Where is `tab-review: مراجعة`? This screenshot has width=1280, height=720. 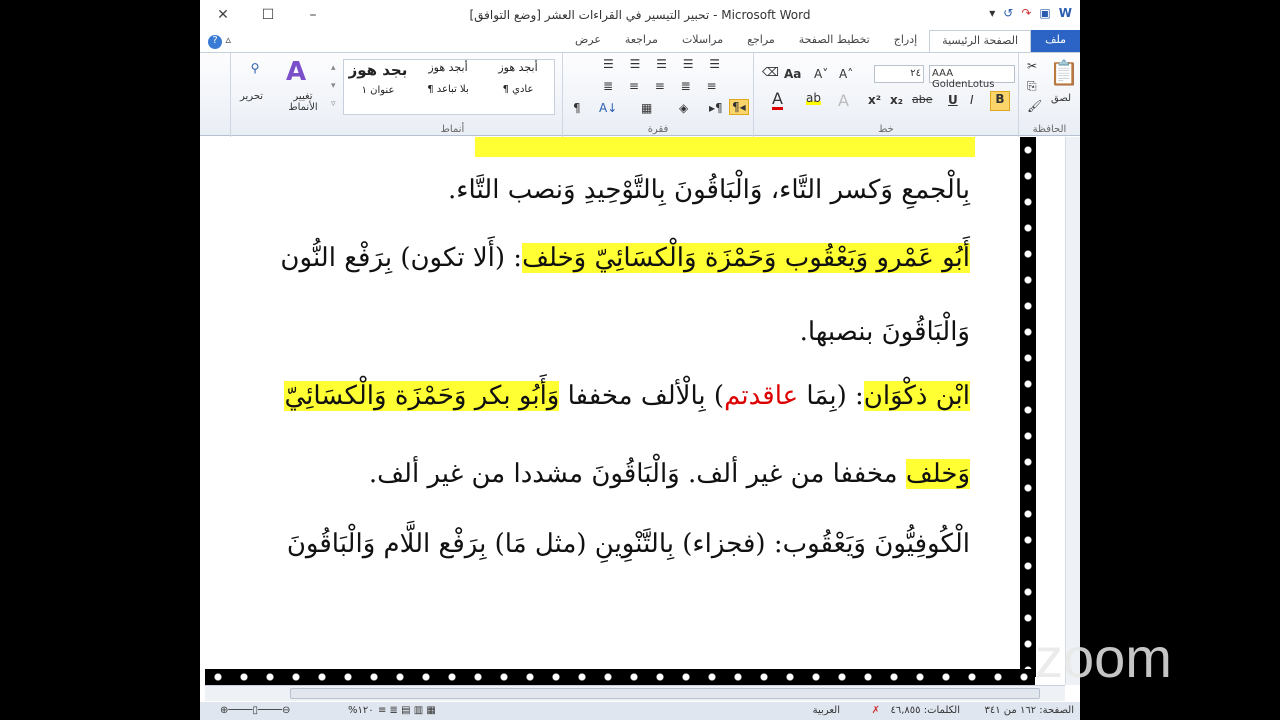 tab-review: مراجعة is located at coordinates (641, 41).